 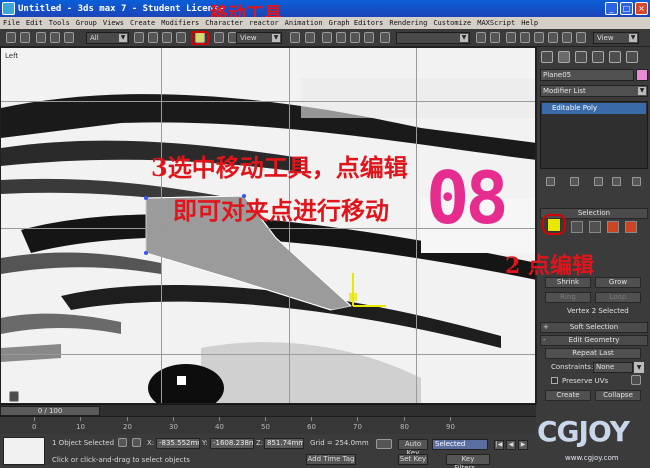 What do you see at coordinates (167, 37) in the screenshot?
I see `rectangular-selection-icon` at bounding box center [167, 37].